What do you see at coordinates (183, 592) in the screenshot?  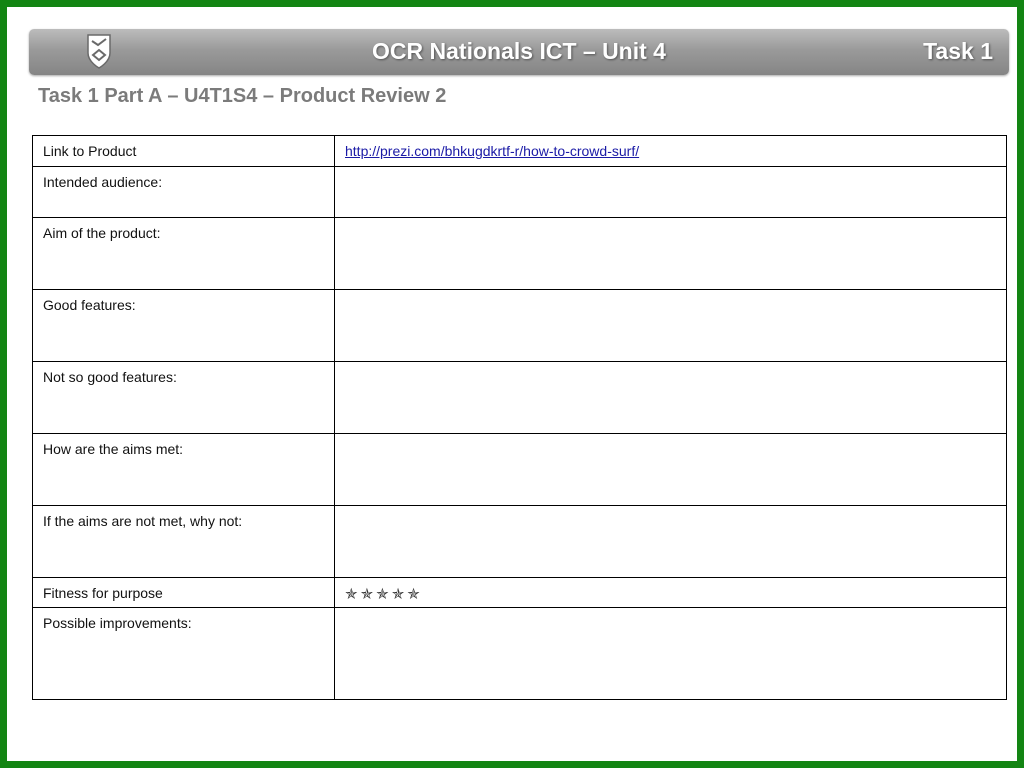 I see `row-label-fitness: Fitness for purpose` at bounding box center [183, 592].